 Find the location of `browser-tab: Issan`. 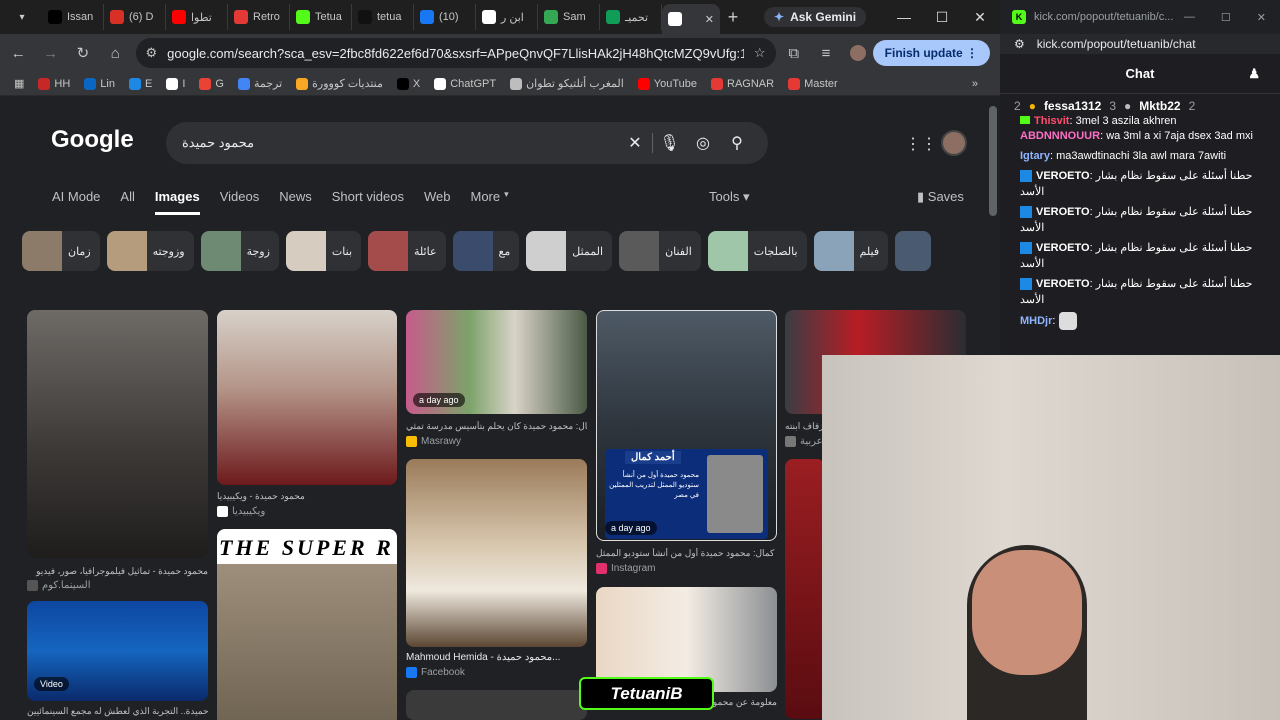

browser-tab: Issan is located at coordinates (73, 17).